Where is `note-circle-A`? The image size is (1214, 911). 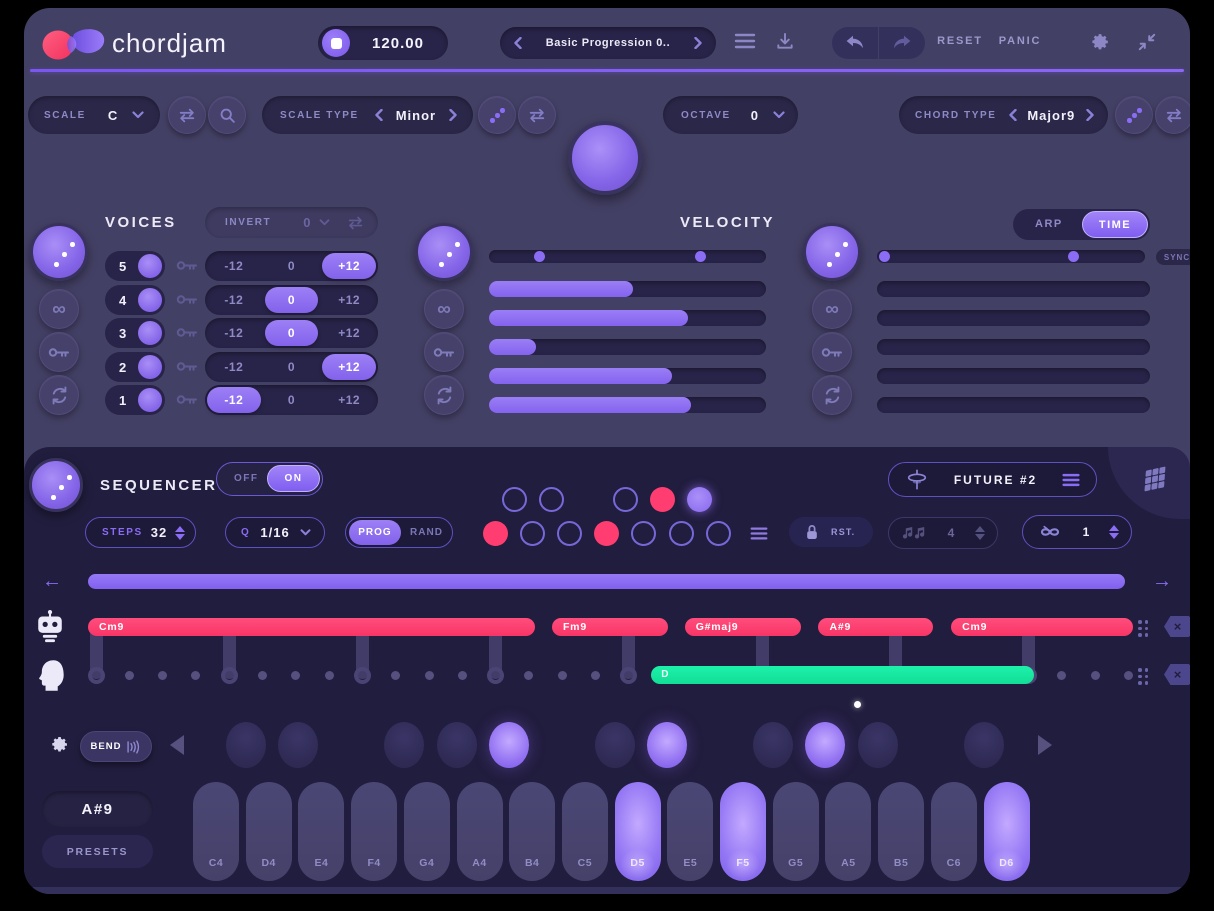
note-circle-A is located at coordinates (681, 533).